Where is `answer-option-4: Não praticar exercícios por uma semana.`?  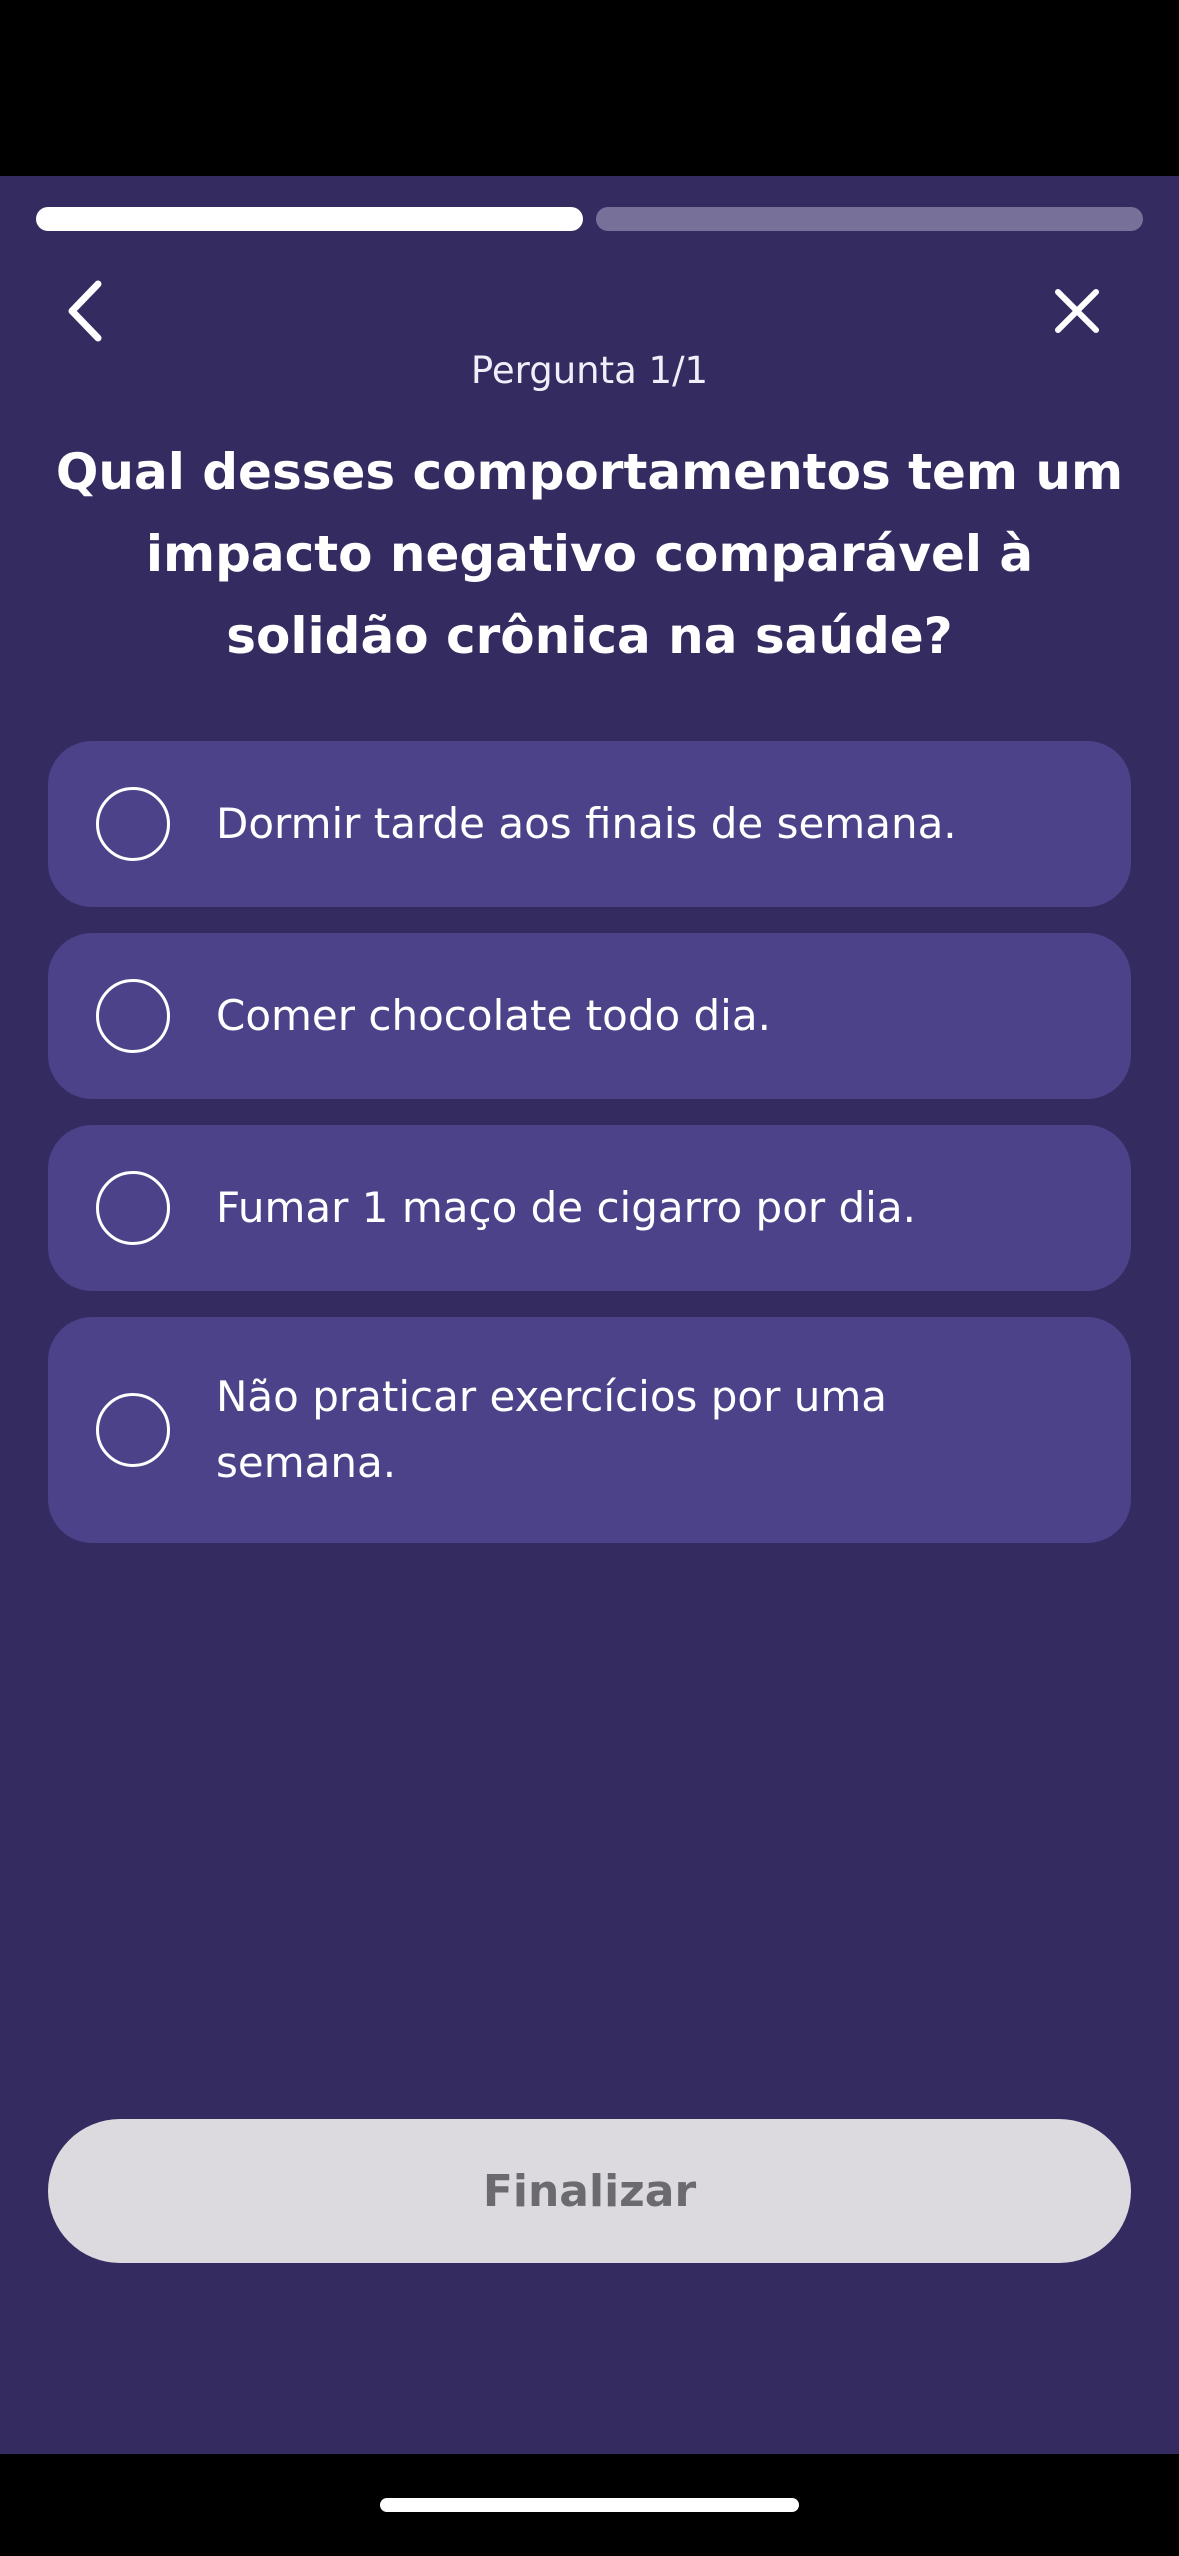
answer-option-4: Não praticar exercícios por uma semana. is located at coordinates (589, 1430).